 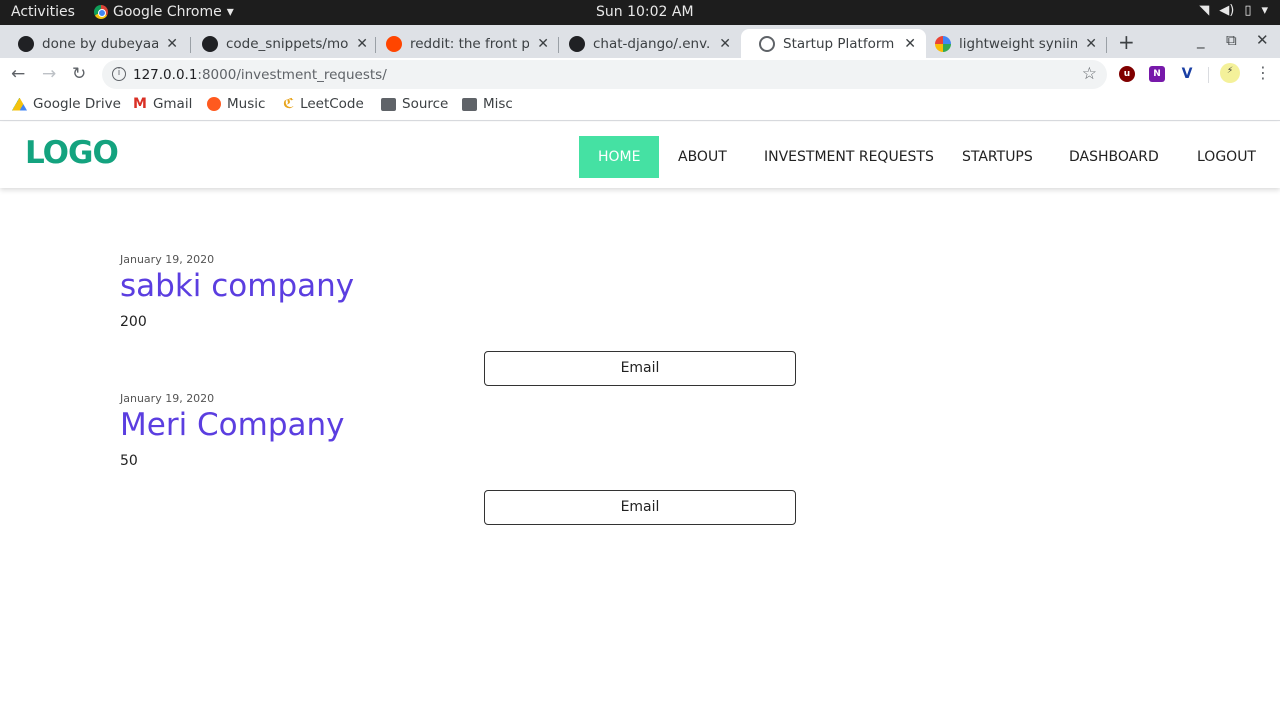 What do you see at coordinates (498, 104) in the screenshot?
I see `bookmark-label: Misc` at bounding box center [498, 104].